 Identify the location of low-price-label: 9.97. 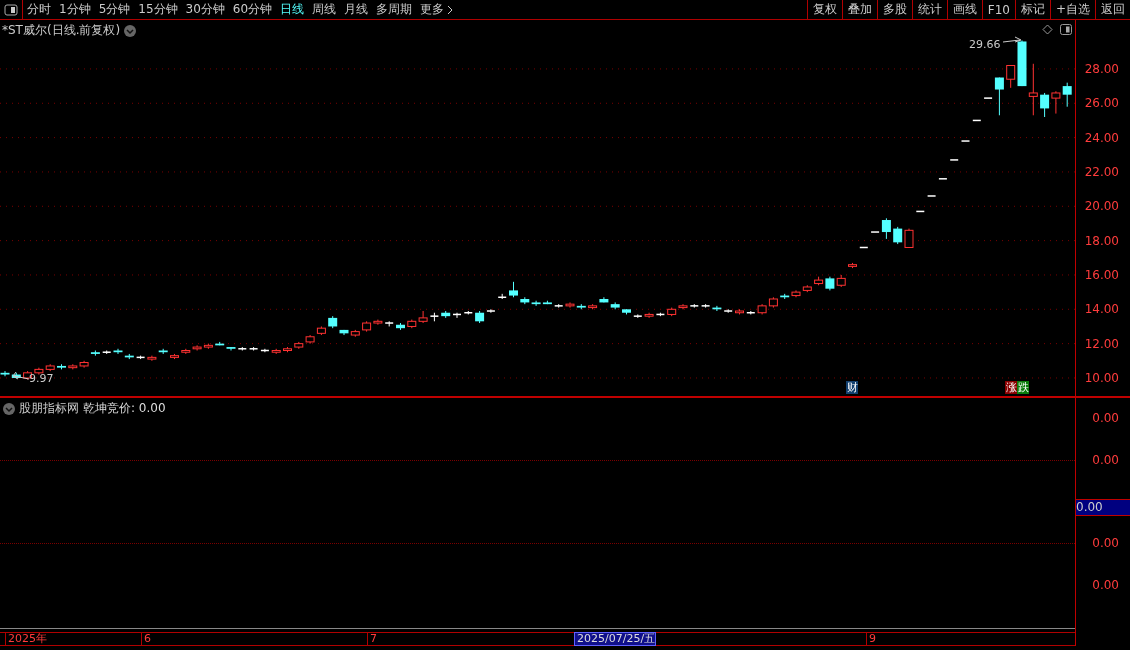
(41, 378).